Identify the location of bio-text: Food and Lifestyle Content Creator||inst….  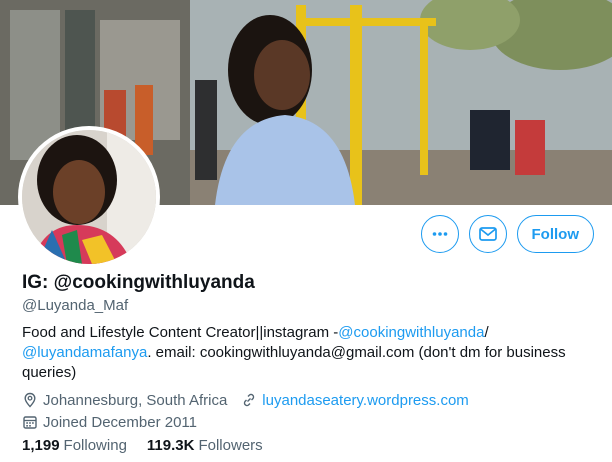
(180, 332).